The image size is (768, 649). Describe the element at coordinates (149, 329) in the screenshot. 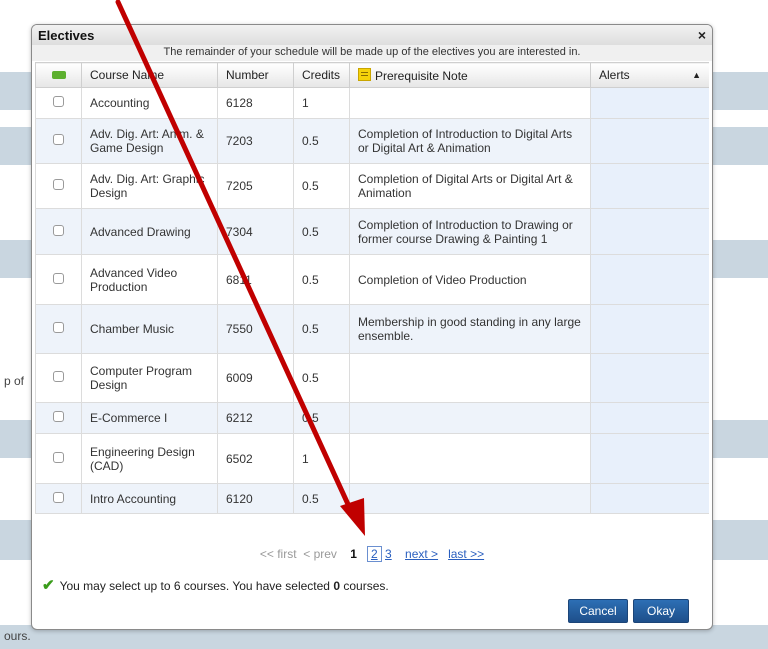

I see `course-name-cell: Chamber Music` at that location.